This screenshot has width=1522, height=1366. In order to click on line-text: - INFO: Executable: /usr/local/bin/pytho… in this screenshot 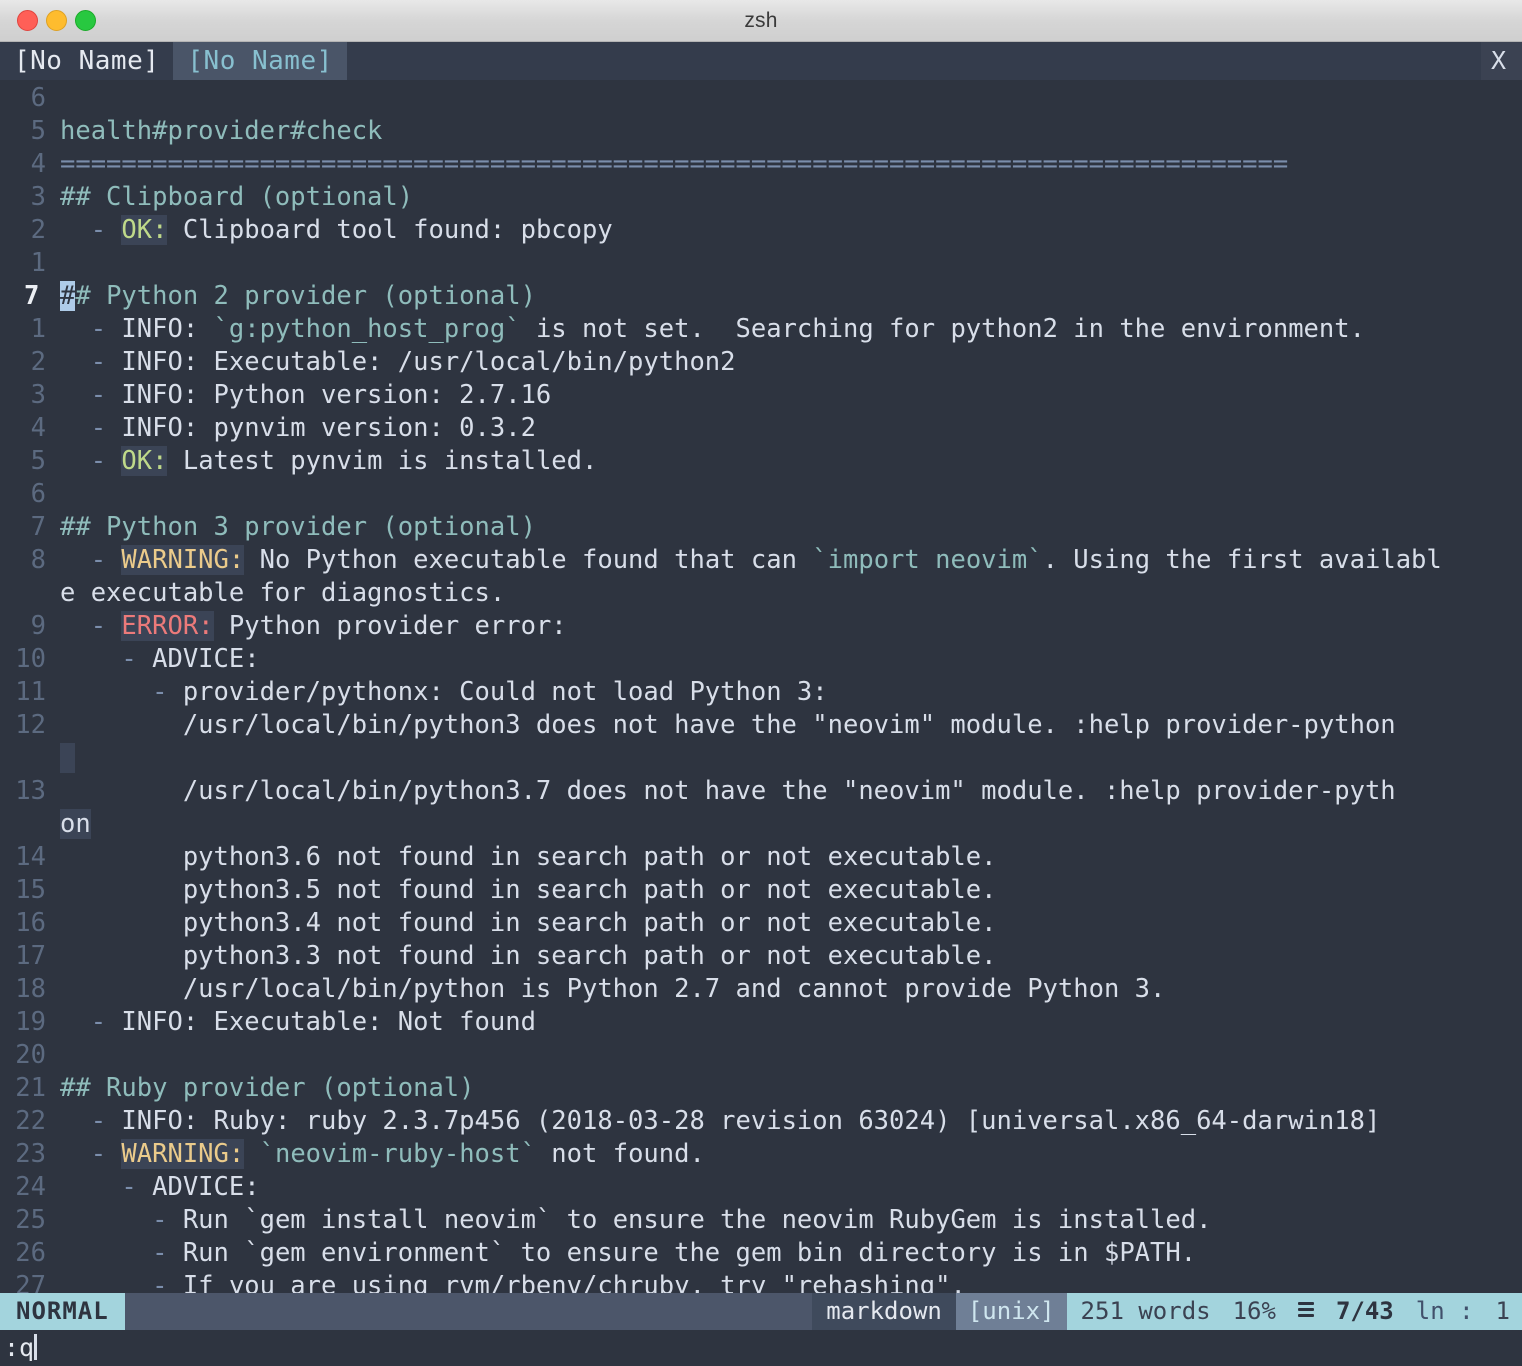, I will do `click(791, 362)`.